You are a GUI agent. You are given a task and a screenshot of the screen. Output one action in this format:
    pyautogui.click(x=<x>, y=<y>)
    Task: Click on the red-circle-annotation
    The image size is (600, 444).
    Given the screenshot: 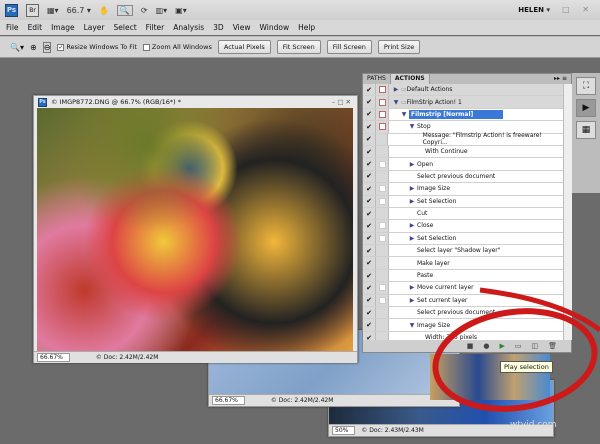 What is the action you would take?
    pyautogui.click(x=516, y=349)
    